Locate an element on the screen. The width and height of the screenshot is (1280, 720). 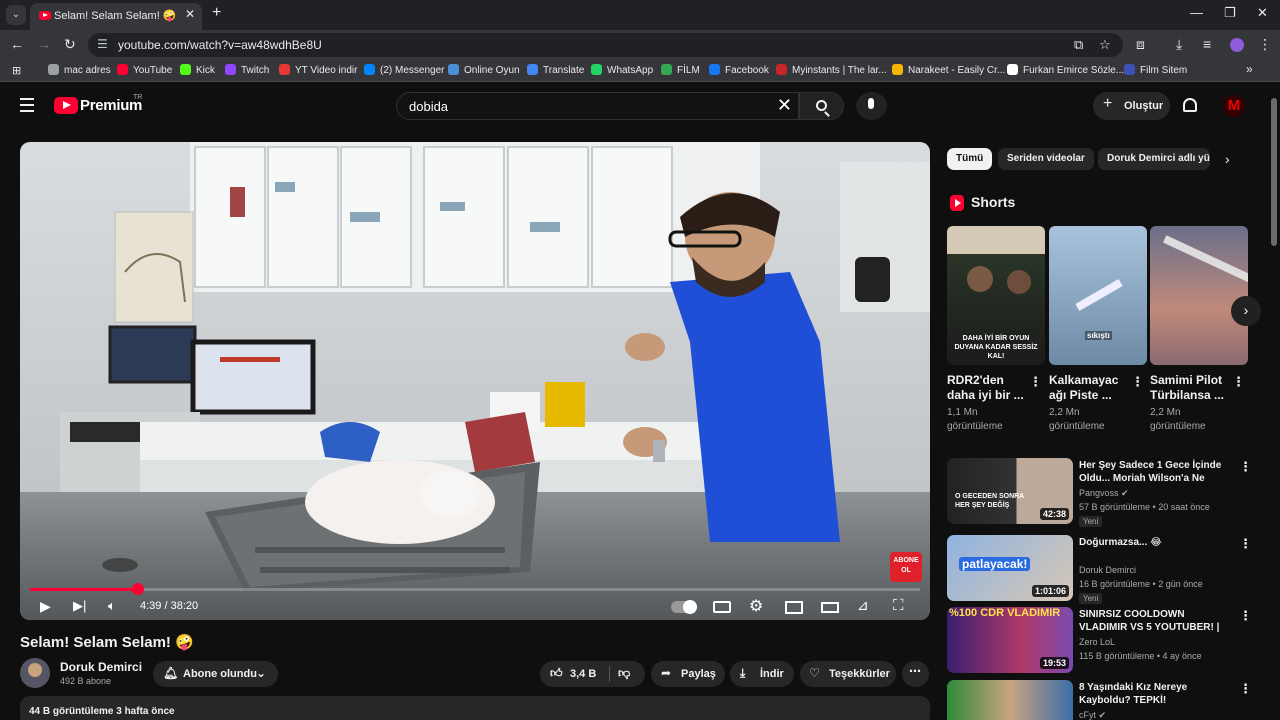
bookmark-youtube: YouTube is located at coordinates (144, 70).